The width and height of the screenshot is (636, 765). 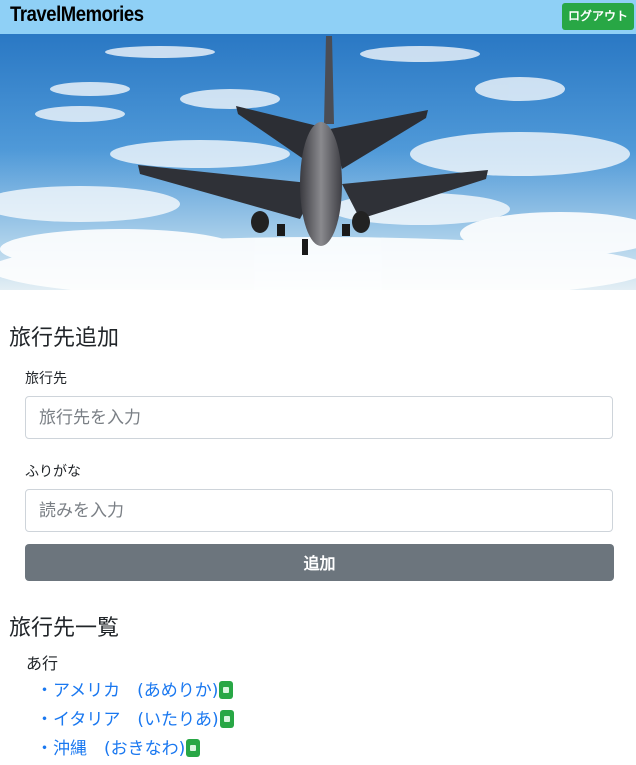 I want to click on navbar: TravelMemories ログアウト, so click(x=318, y=17).